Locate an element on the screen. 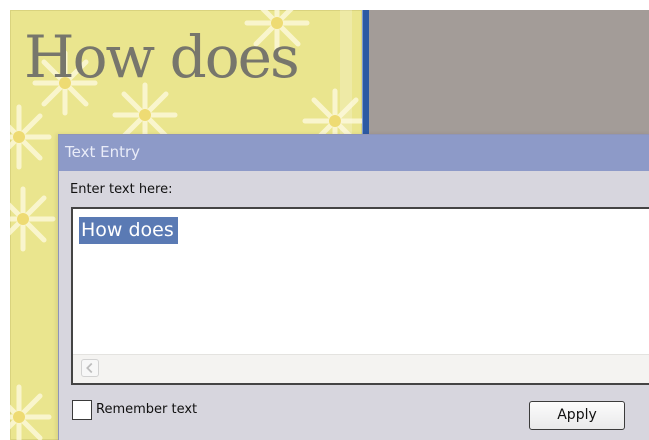 The image size is (649, 440). dialog-titlebar: Text Entry is located at coordinates (354, 153).